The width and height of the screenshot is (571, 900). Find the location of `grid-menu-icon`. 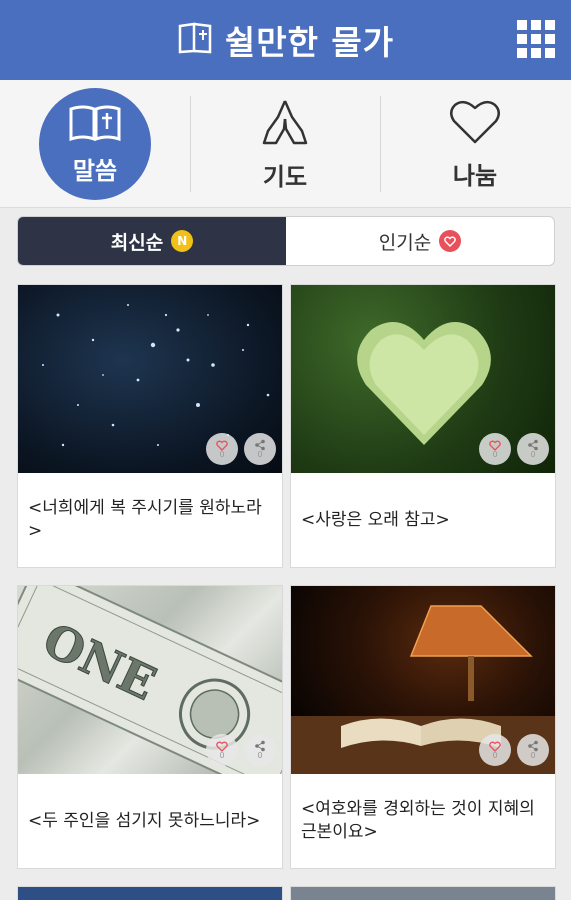

grid-menu-icon is located at coordinates (536, 39).